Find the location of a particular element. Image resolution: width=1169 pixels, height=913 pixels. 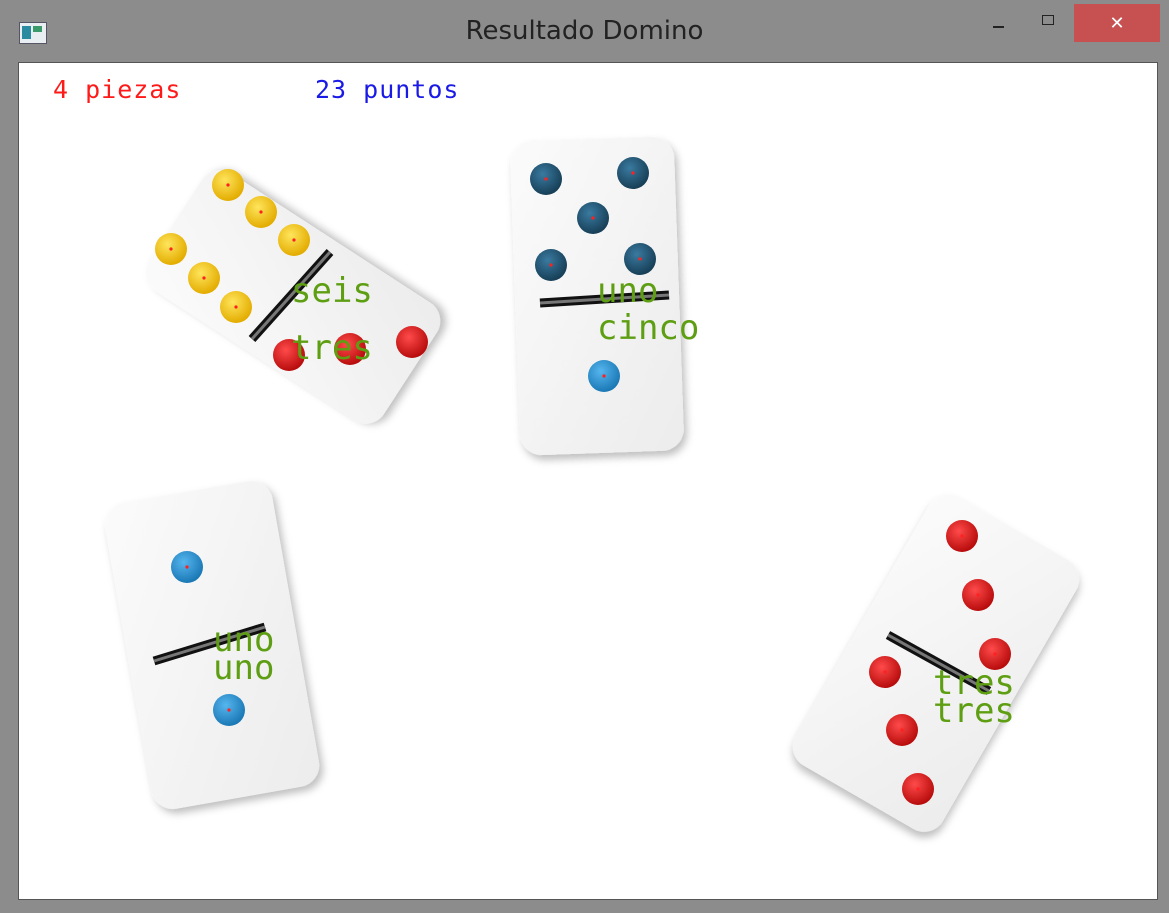

maximize-icon is located at coordinates (1048, 20).